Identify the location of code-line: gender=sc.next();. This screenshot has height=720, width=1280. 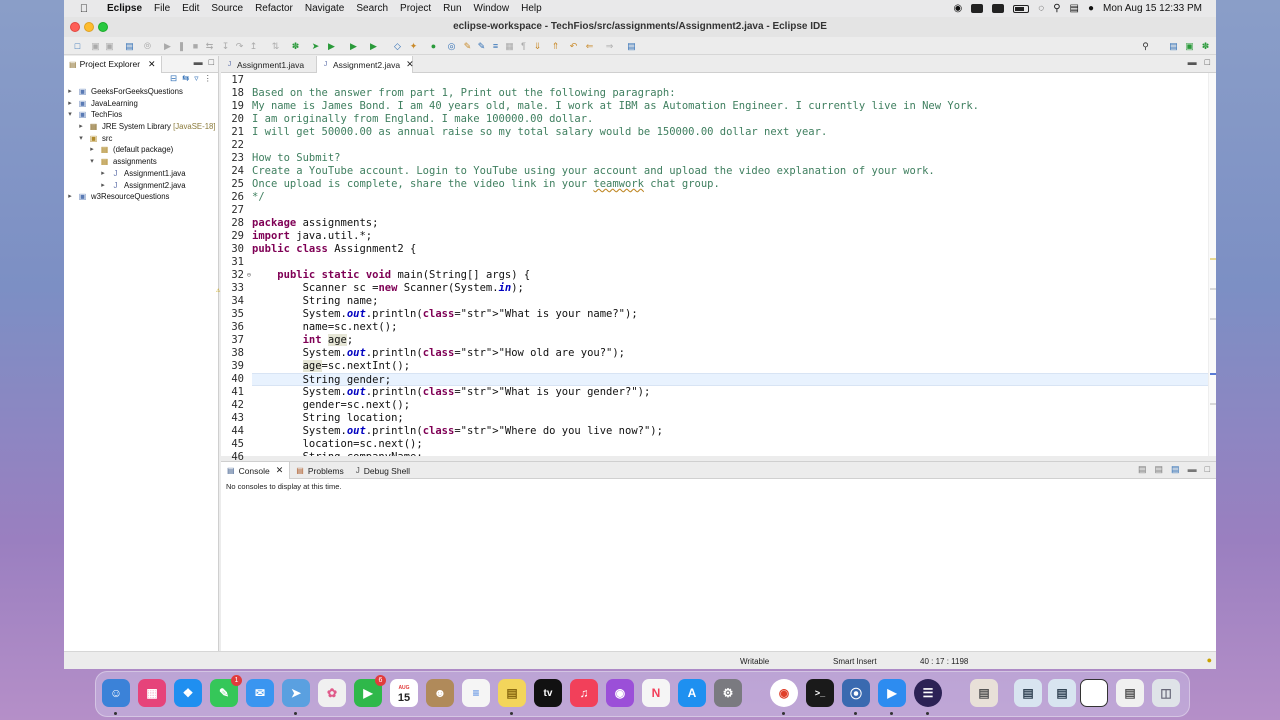
(730, 405).